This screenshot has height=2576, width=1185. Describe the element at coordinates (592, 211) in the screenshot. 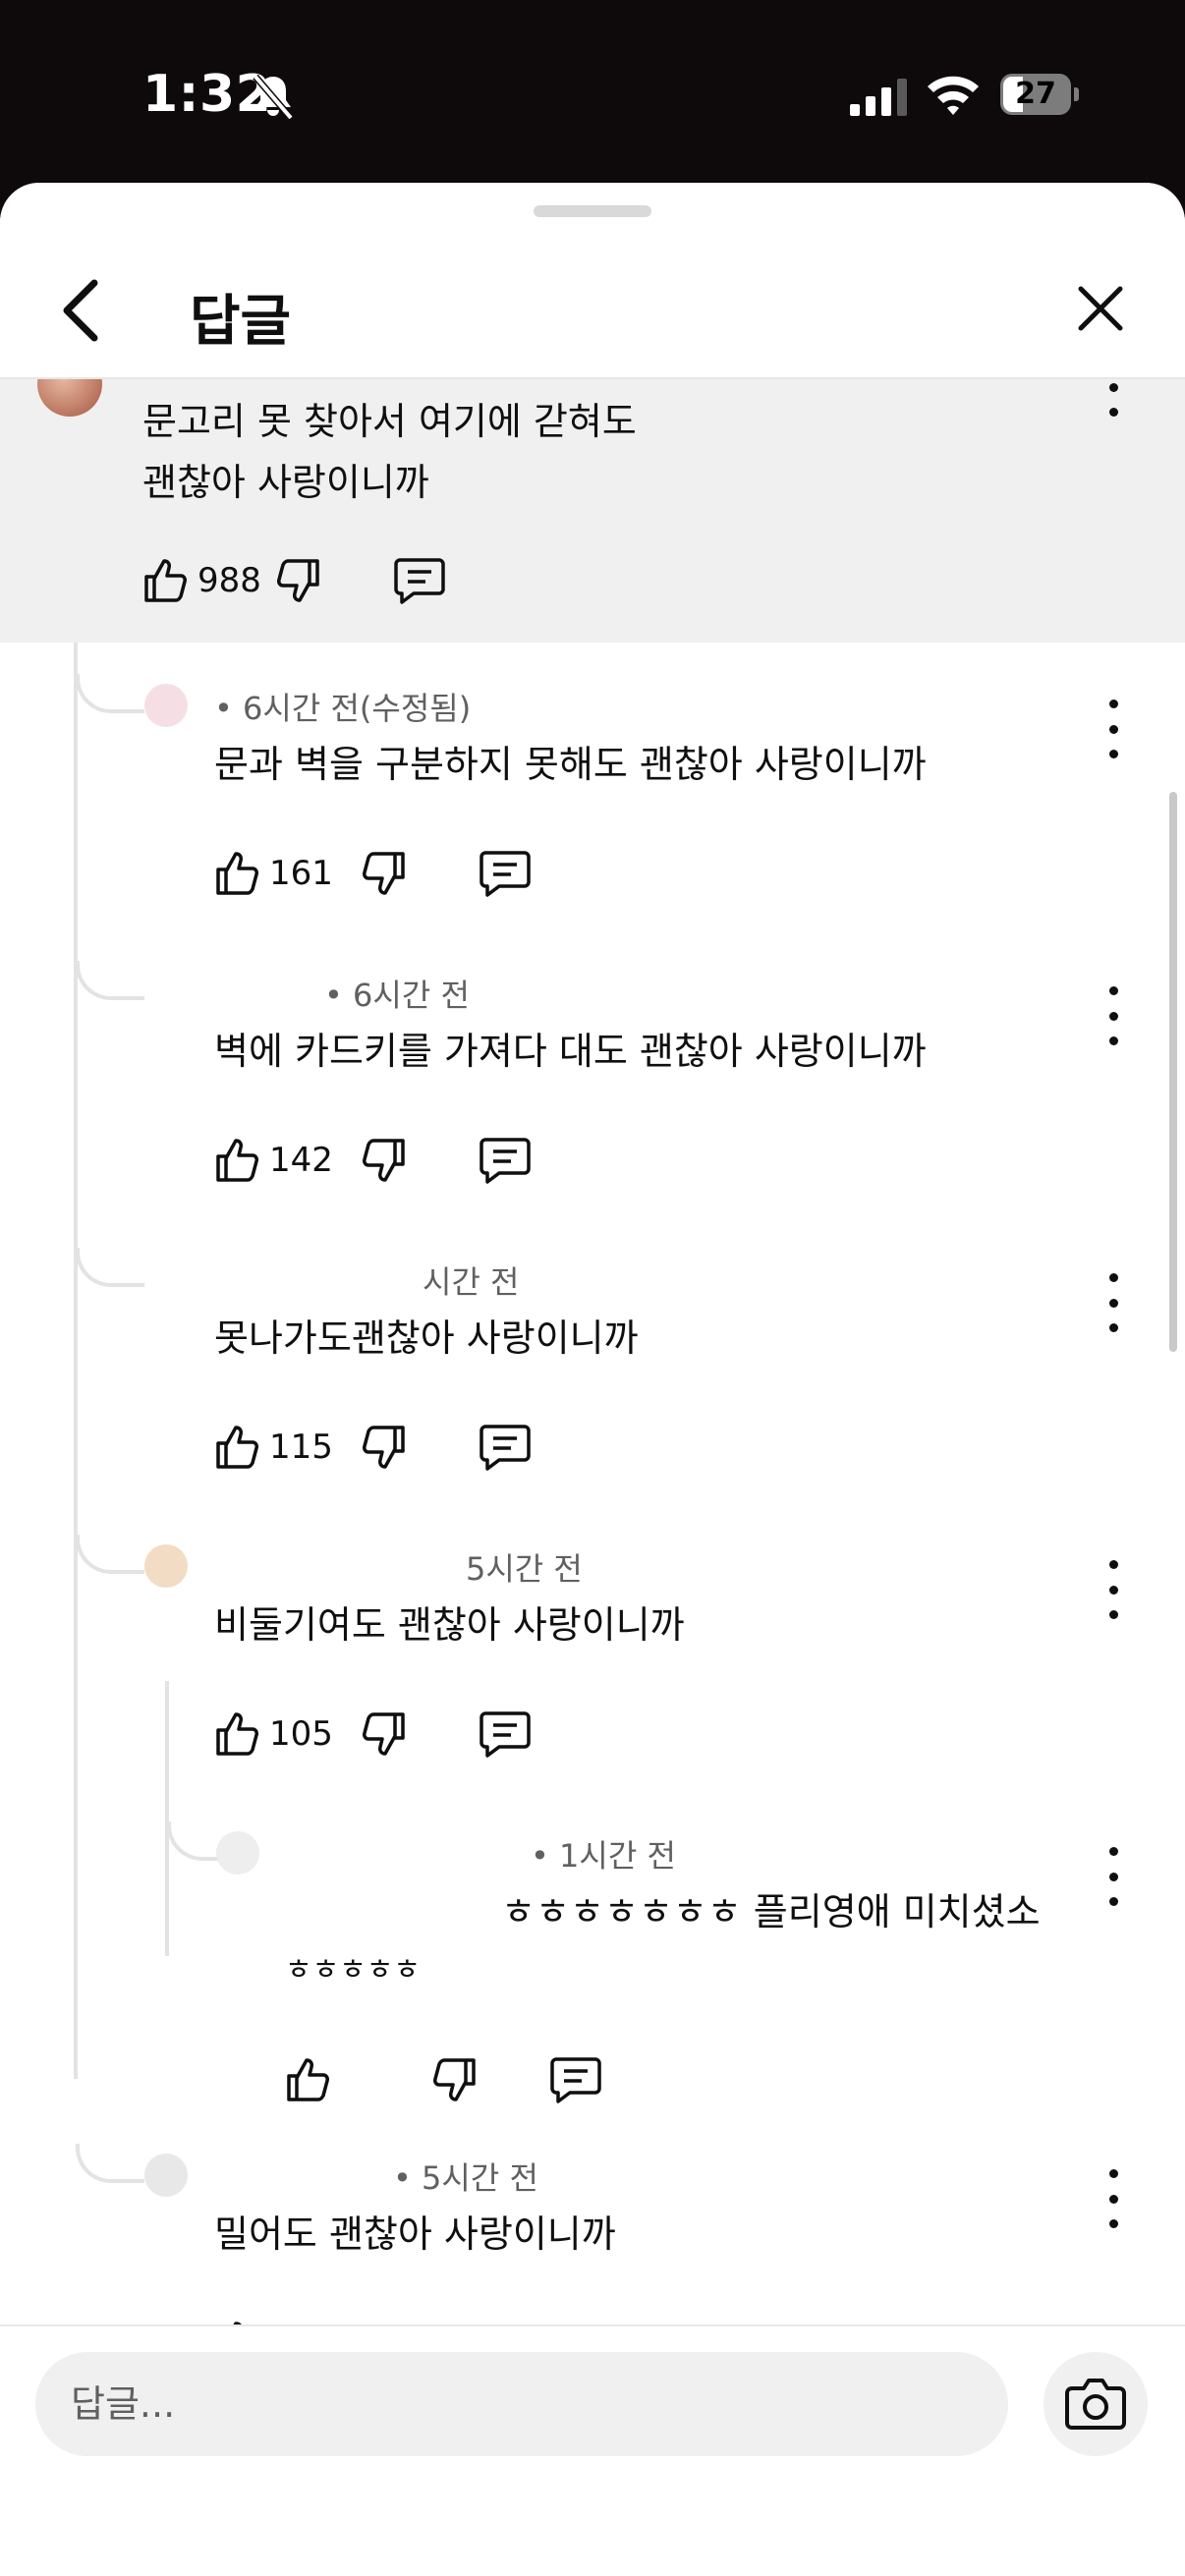

I see `drag-handle` at that location.